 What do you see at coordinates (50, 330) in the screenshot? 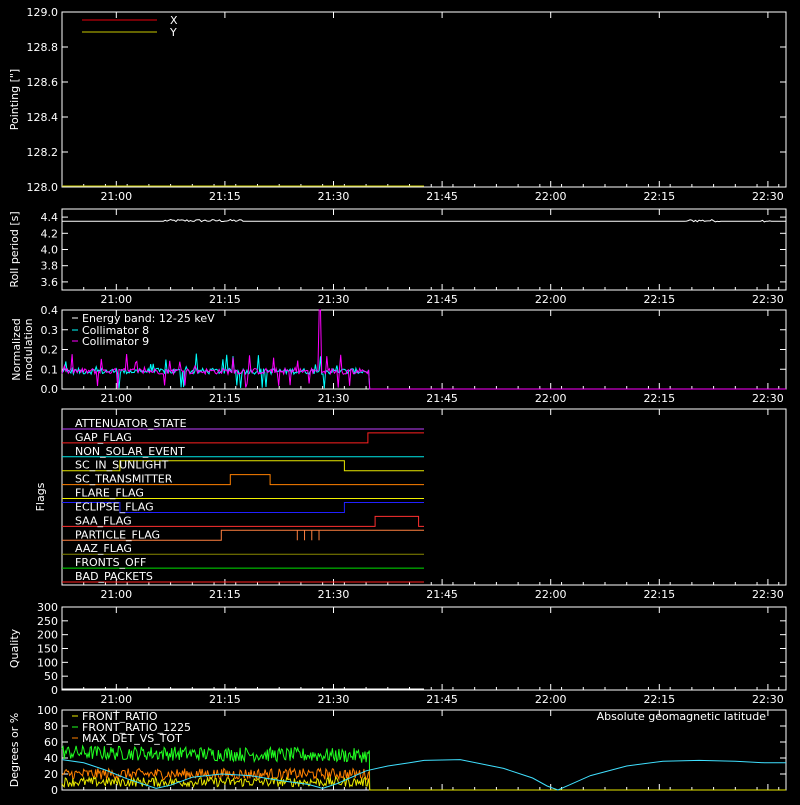
I see `y-tick-label: 0.3` at bounding box center [50, 330].